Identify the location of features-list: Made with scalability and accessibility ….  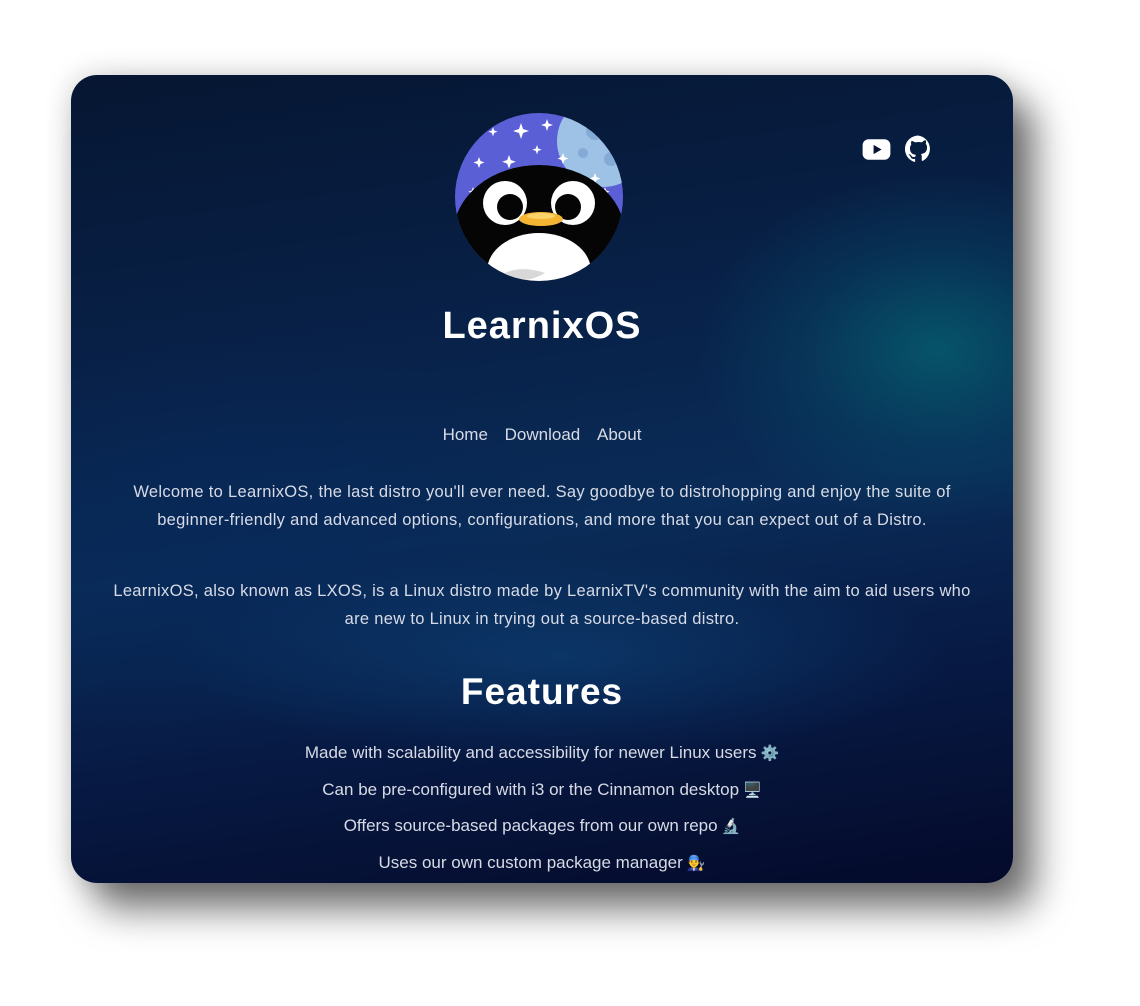
(542, 811).